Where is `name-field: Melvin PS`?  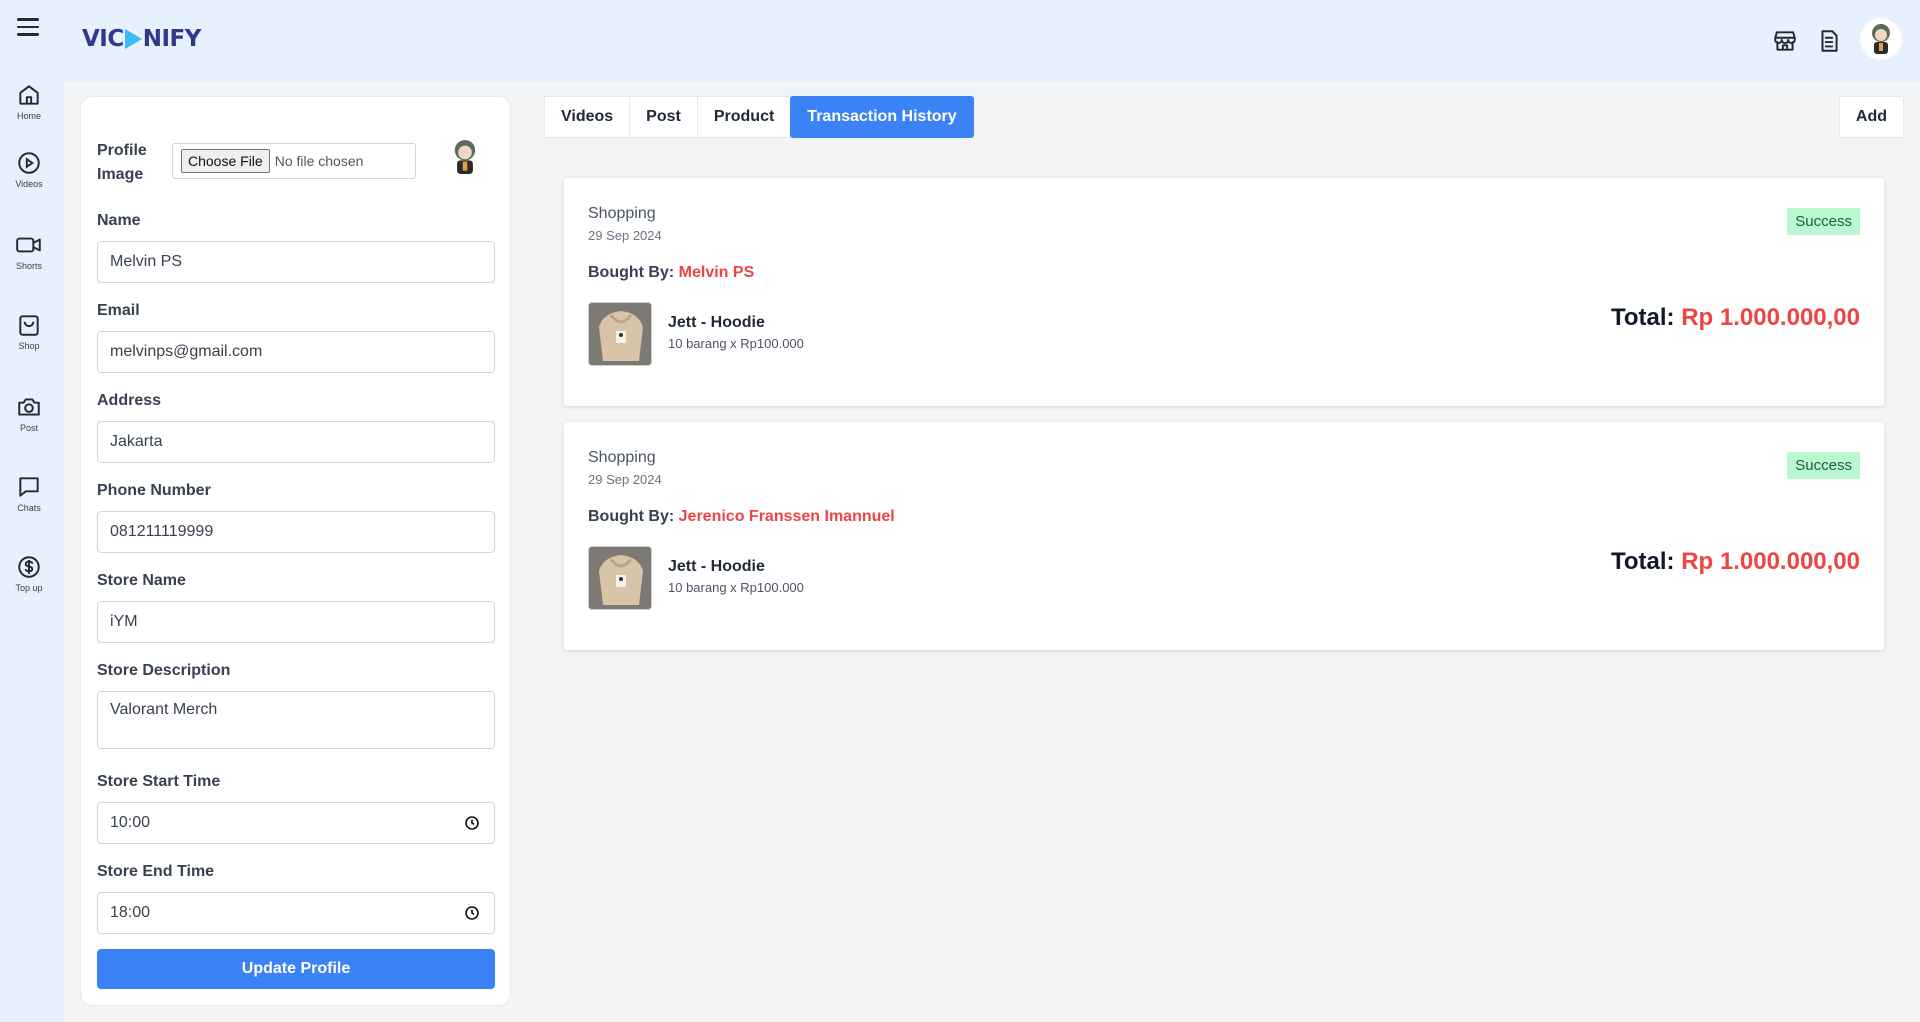
name-field: Melvin PS is located at coordinates (296, 262).